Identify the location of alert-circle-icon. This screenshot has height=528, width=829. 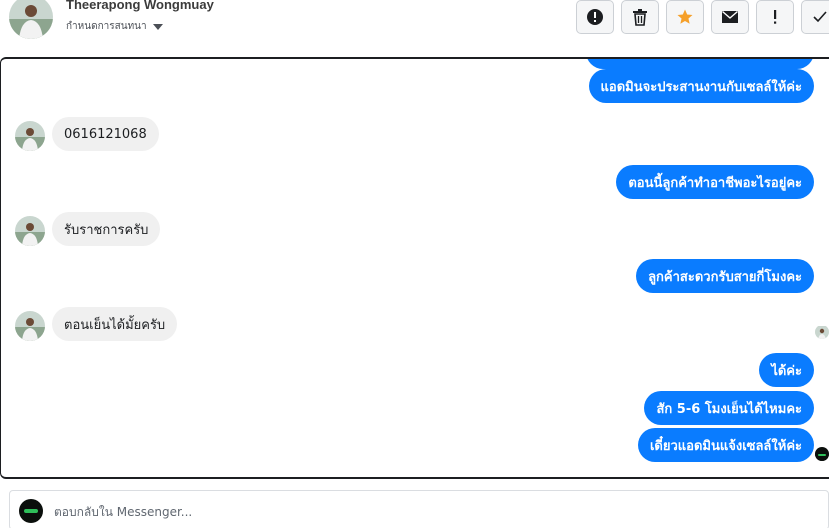
(595, 17).